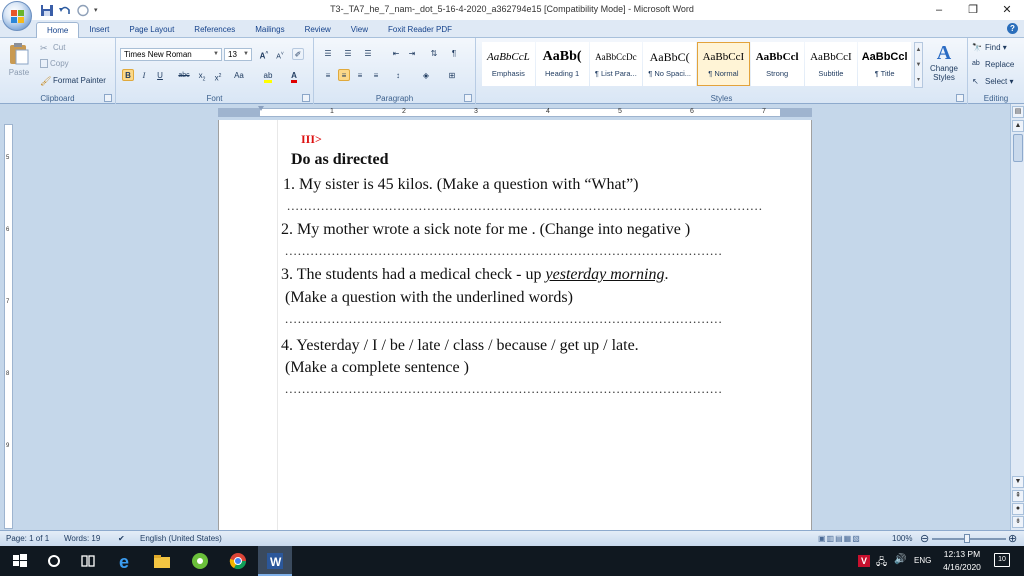 The height and width of the screenshot is (576, 1024). I want to click on style-normal: AaBbCcI ¶ Normal, so click(723, 64).